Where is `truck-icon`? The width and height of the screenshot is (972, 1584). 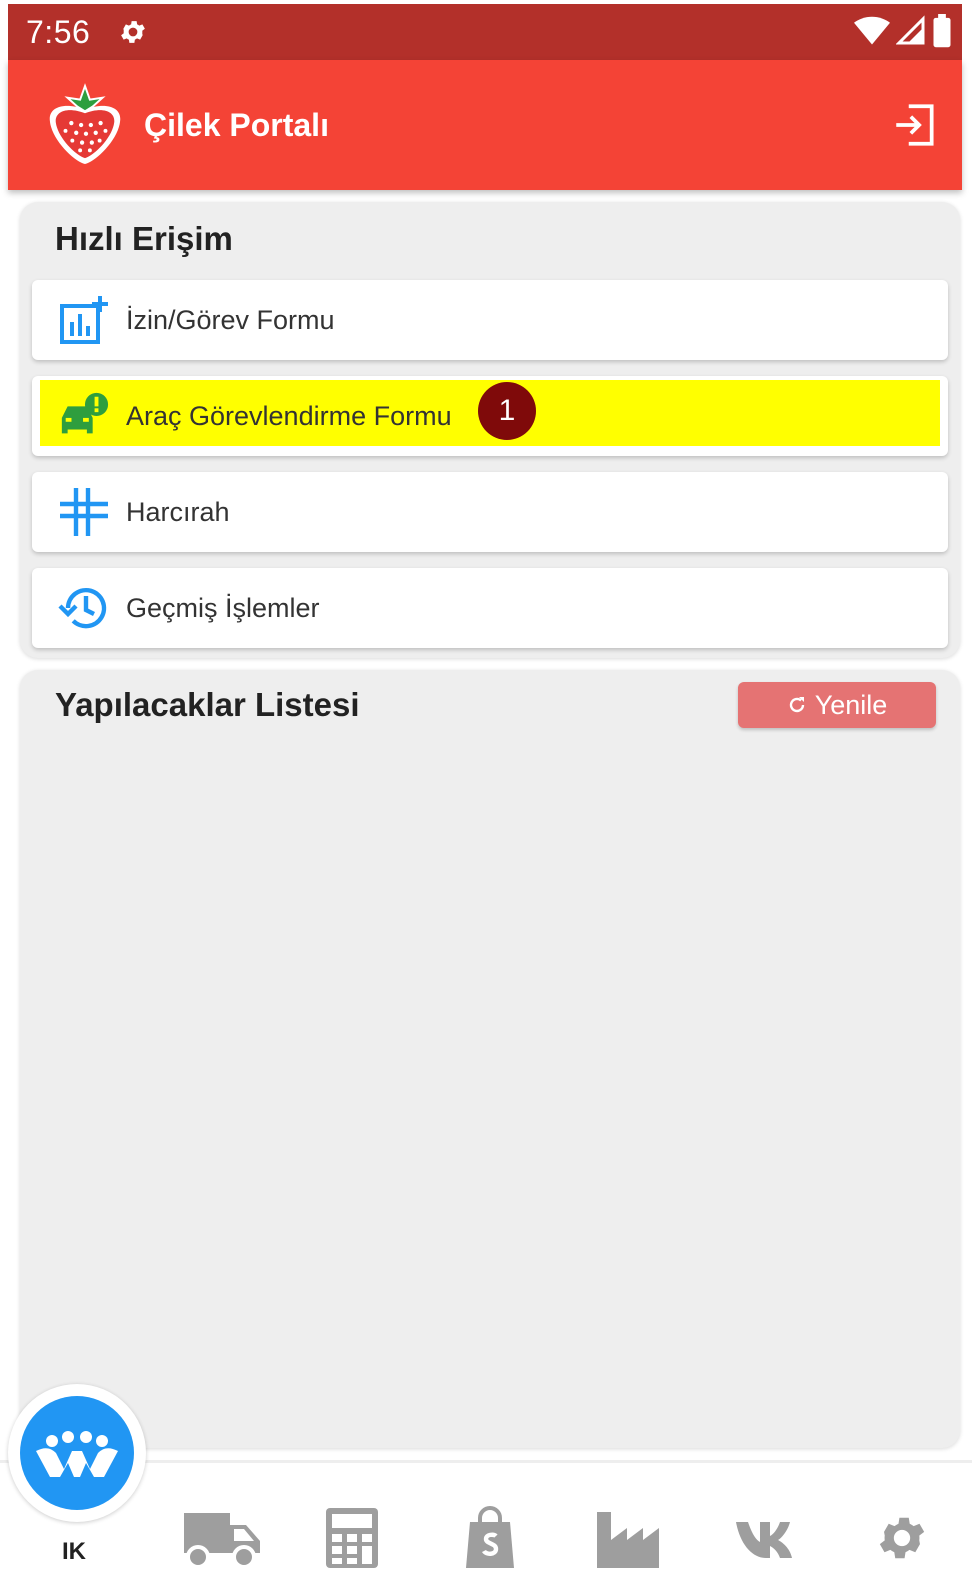
truck-icon is located at coordinates (222, 1541).